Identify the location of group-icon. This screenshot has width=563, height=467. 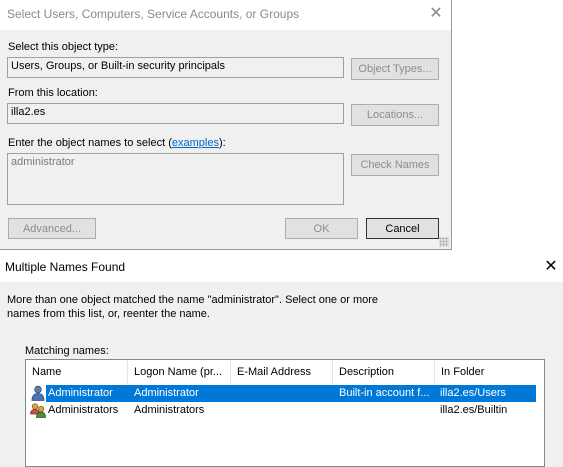
(38, 410).